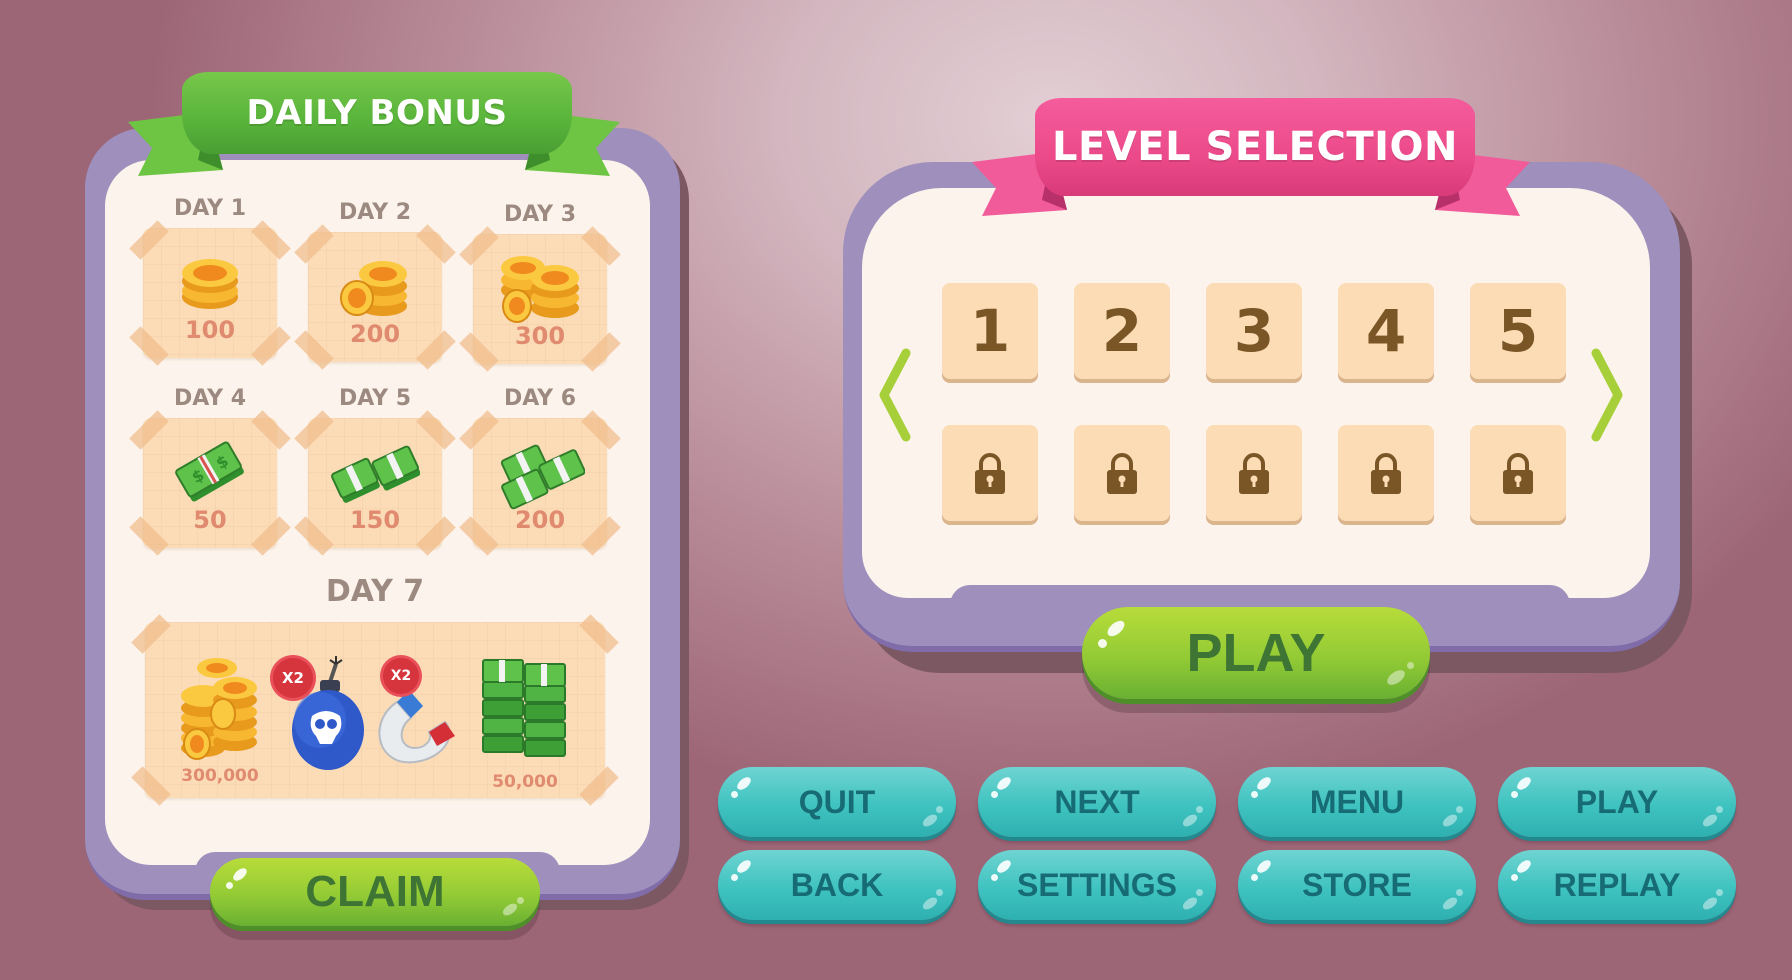 This screenshot has height=980, width=1792. I want to click on claim-button-label: CLAIM, so click(375, 891).